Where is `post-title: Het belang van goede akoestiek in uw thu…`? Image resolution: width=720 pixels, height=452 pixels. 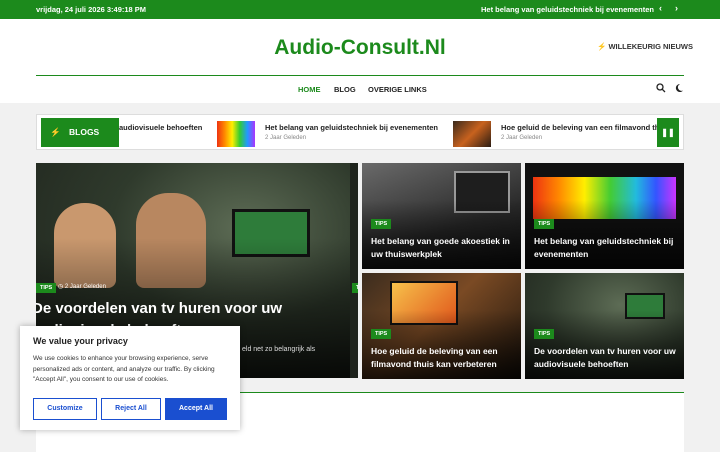 post-title: Het belang van goede akoestiek in uw thu… is located at coordinates (443, 248).